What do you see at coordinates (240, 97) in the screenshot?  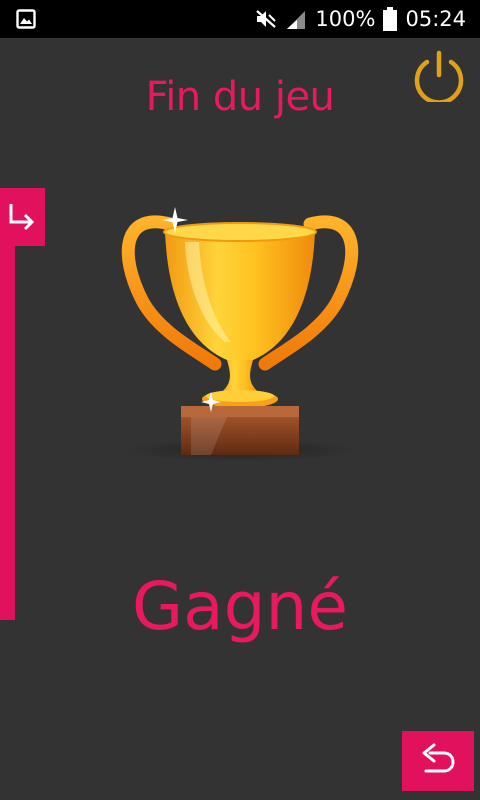 I see `page-title: Fin du jeu` at bounding box center [240, 97].